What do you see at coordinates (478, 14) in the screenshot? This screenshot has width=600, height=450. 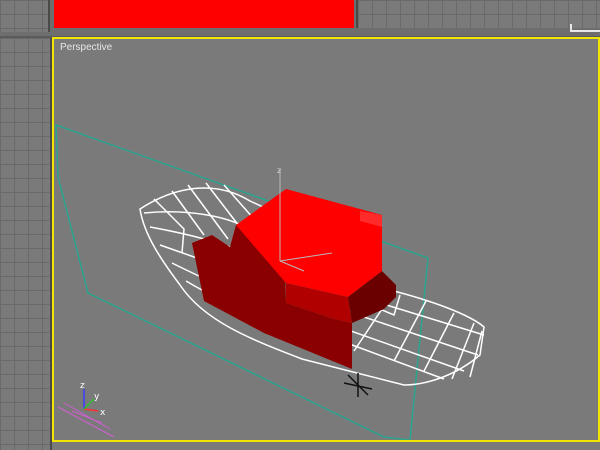 I see `top-right-viewport` at bounding box center [478, 14].